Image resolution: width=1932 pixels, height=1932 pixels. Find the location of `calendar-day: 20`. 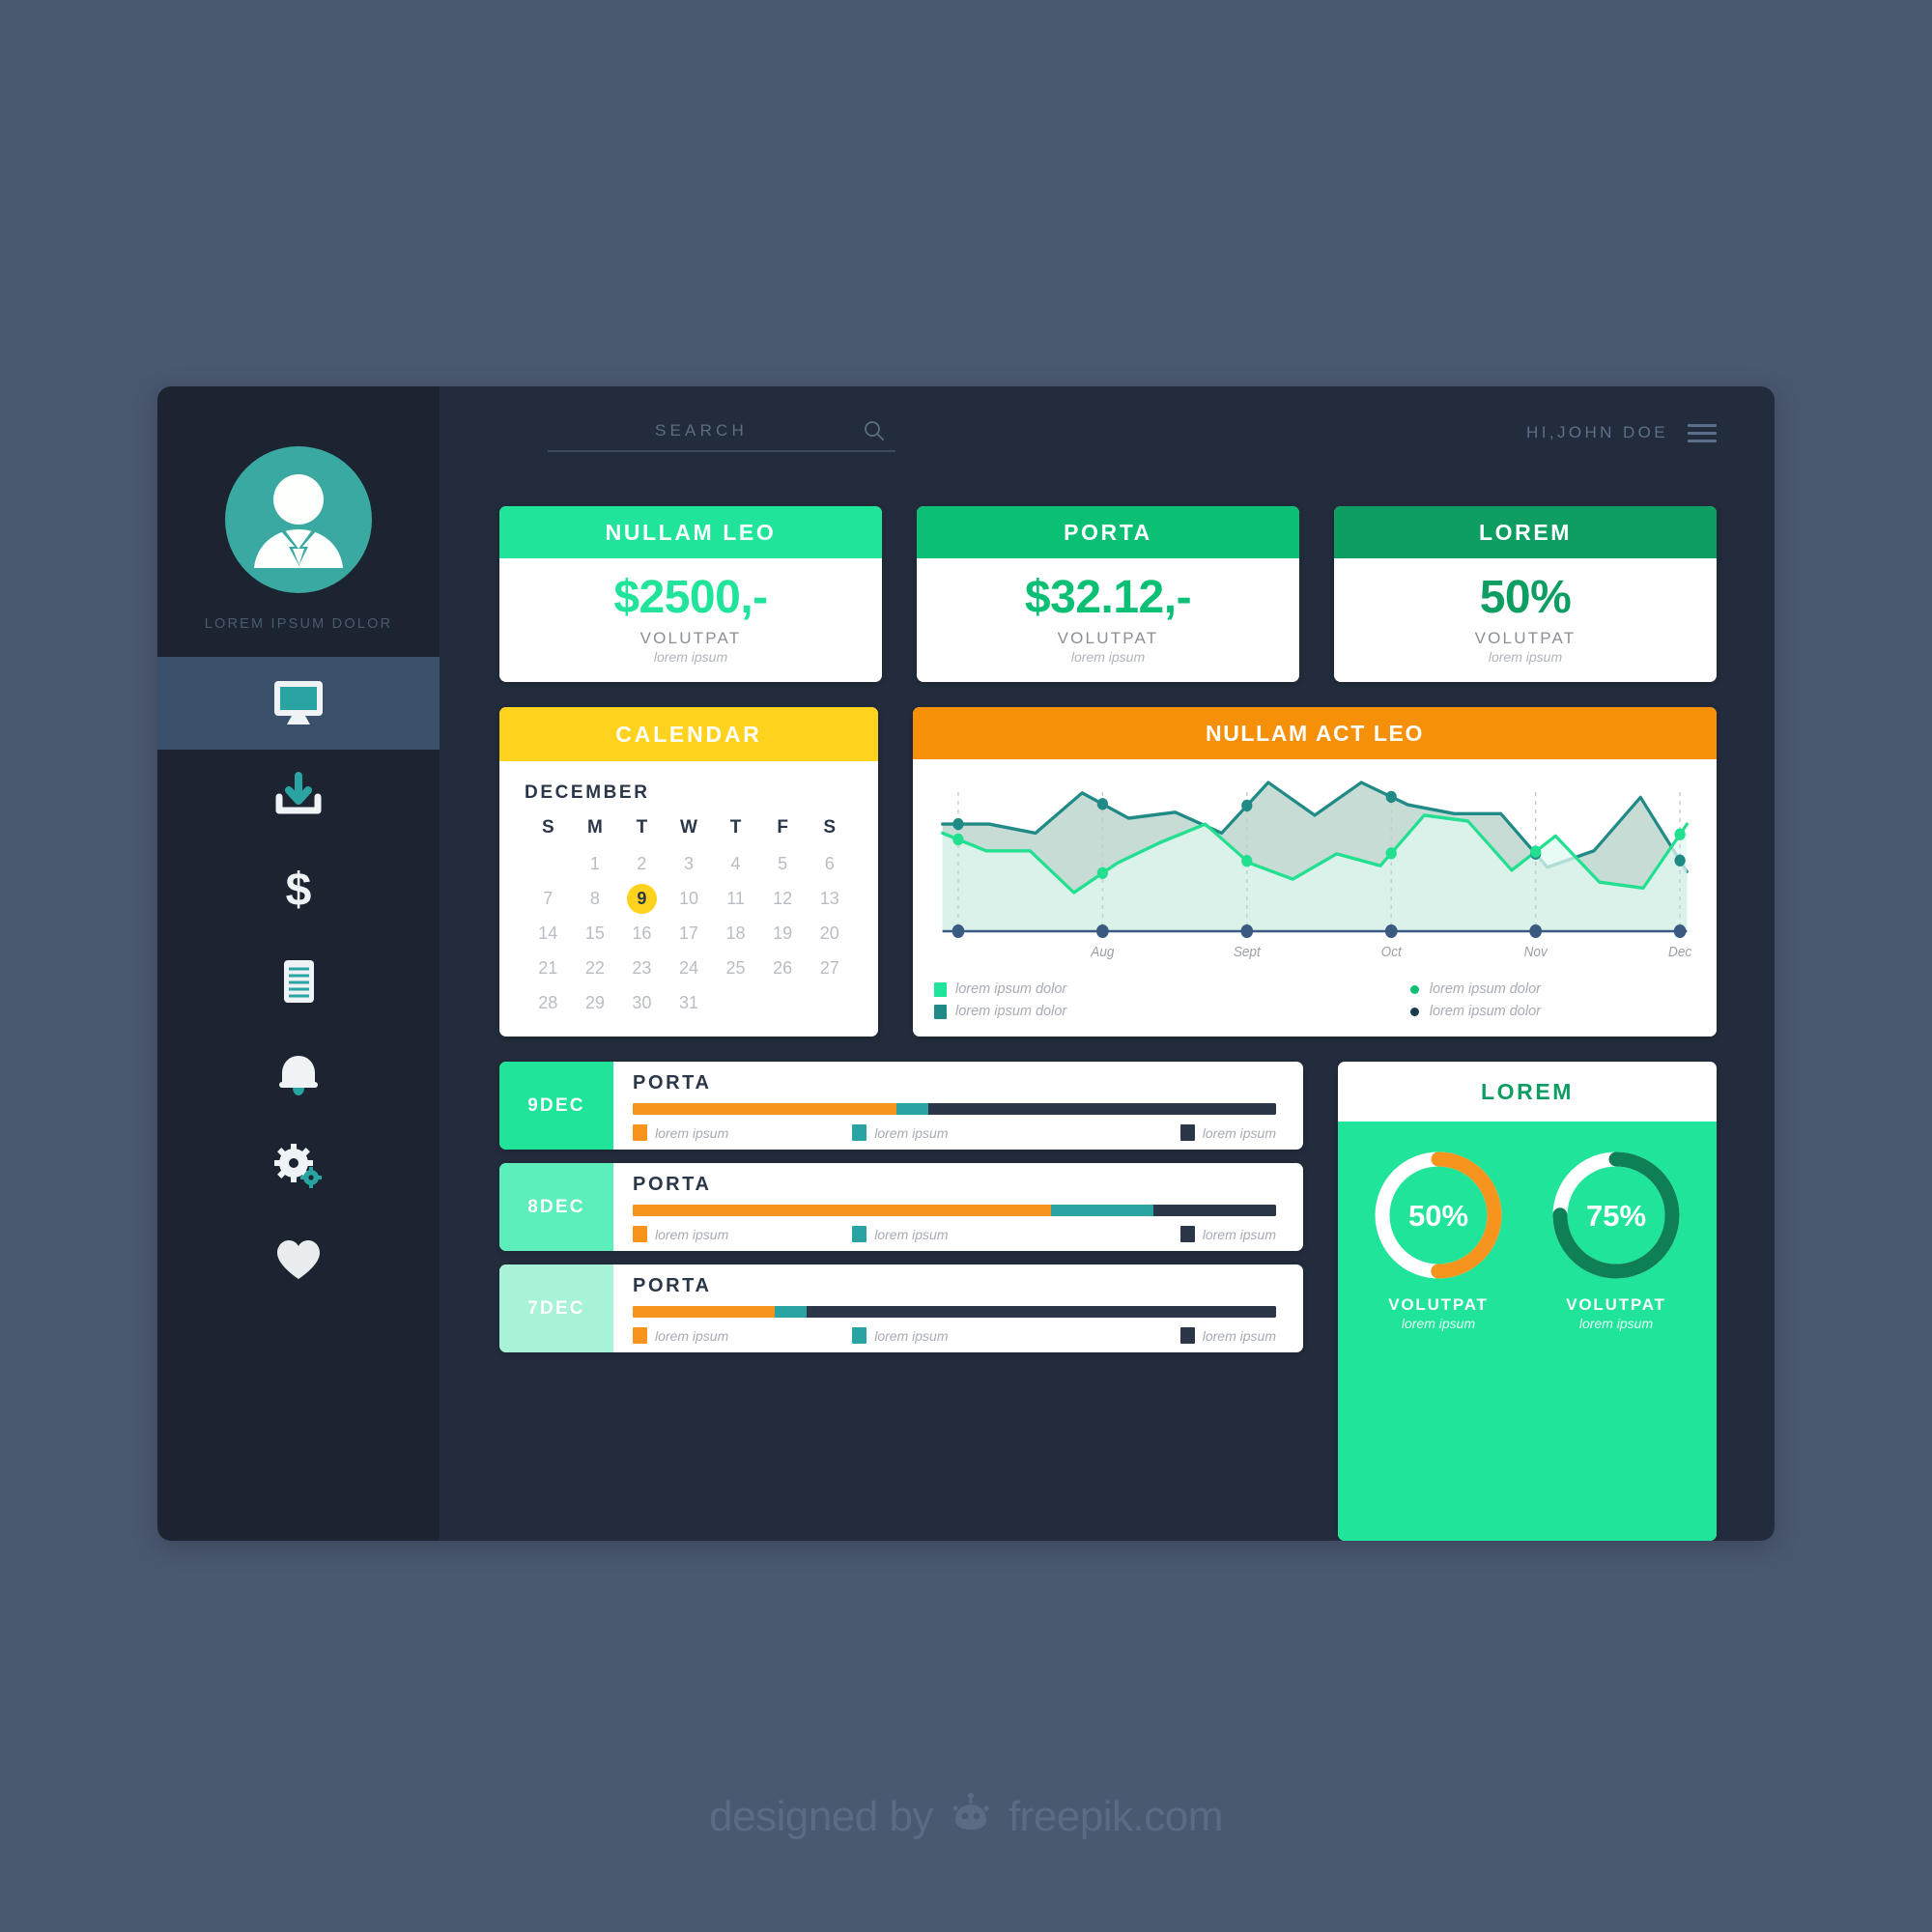

calendar-day: 20 is located at coordinates (829, 934).